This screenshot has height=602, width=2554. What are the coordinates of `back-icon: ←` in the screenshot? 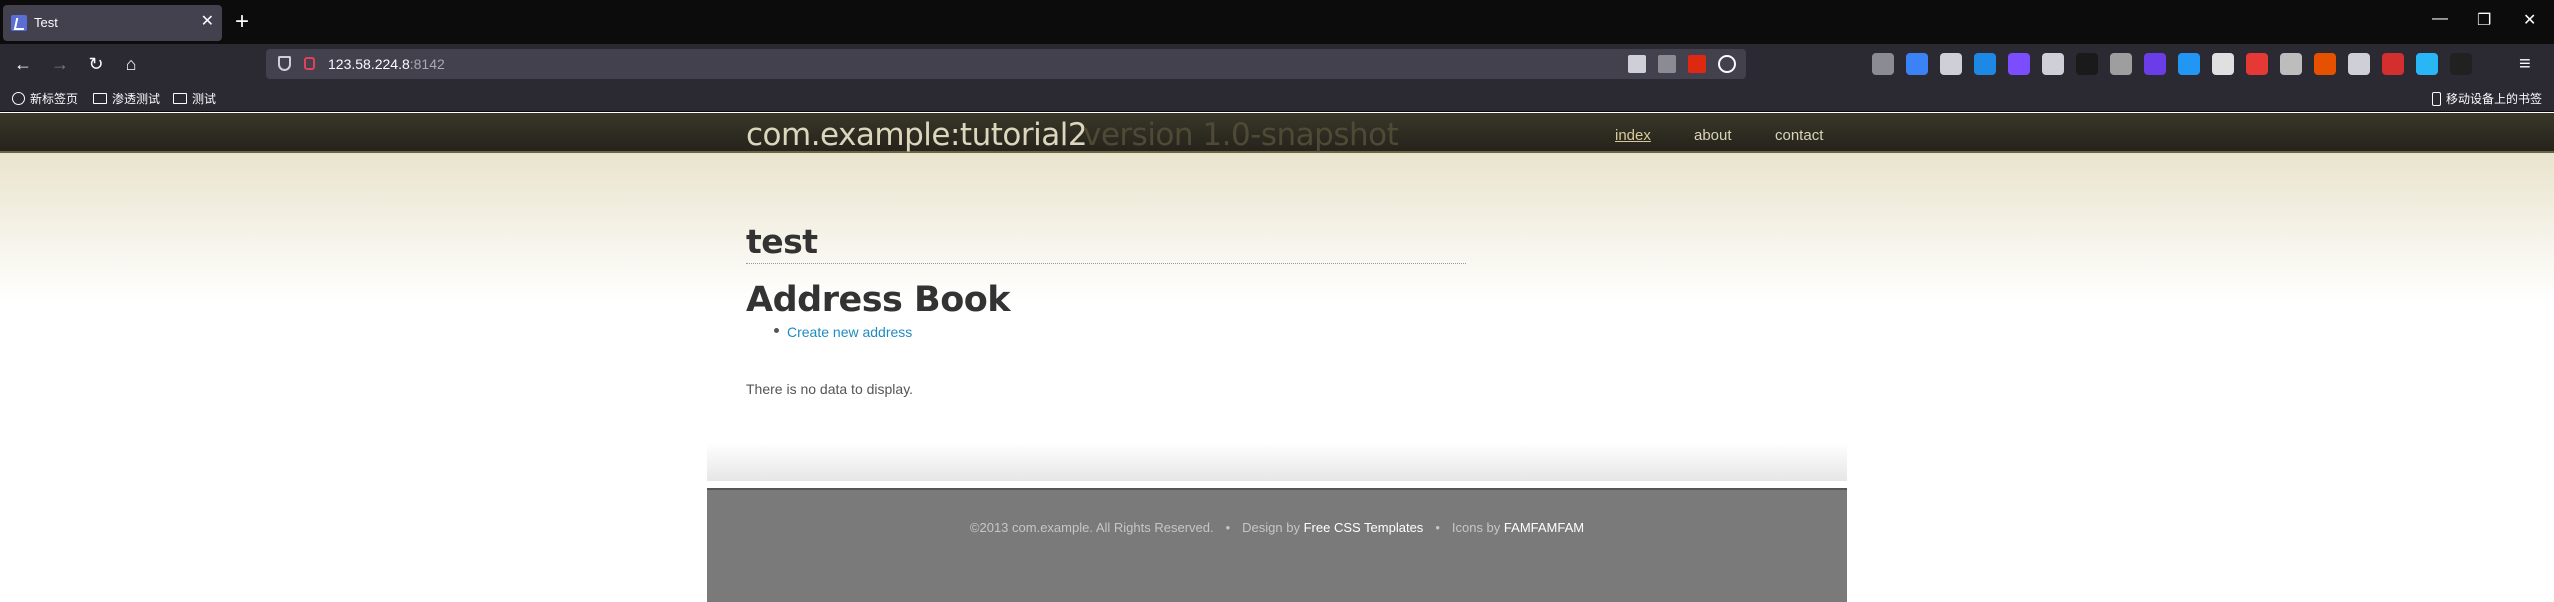 It's located at (23, 64).